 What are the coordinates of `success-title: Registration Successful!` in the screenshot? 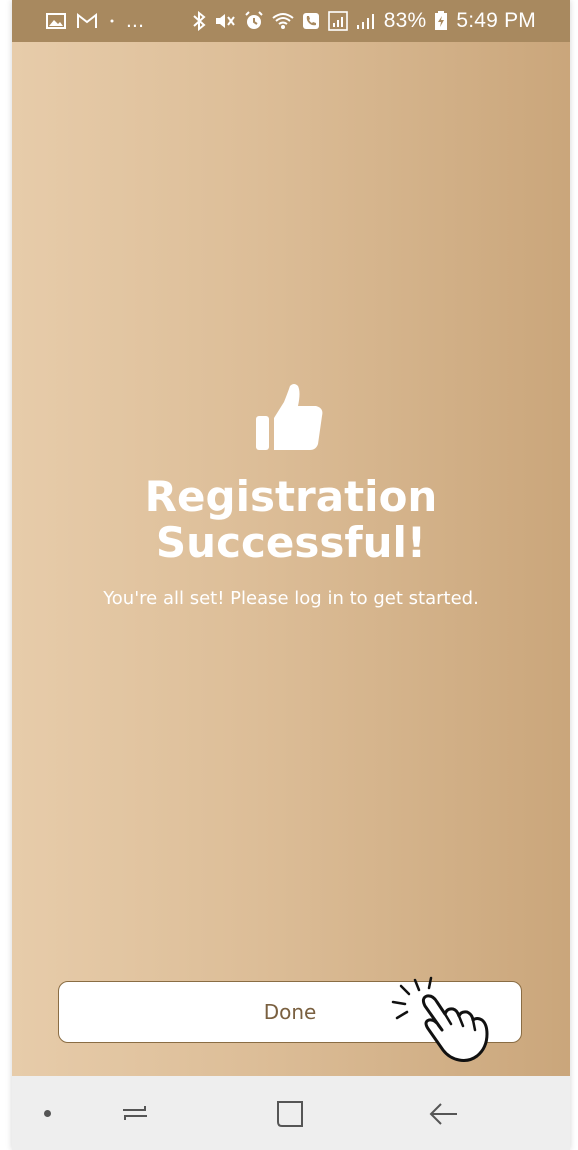 It's located at (291, 520).